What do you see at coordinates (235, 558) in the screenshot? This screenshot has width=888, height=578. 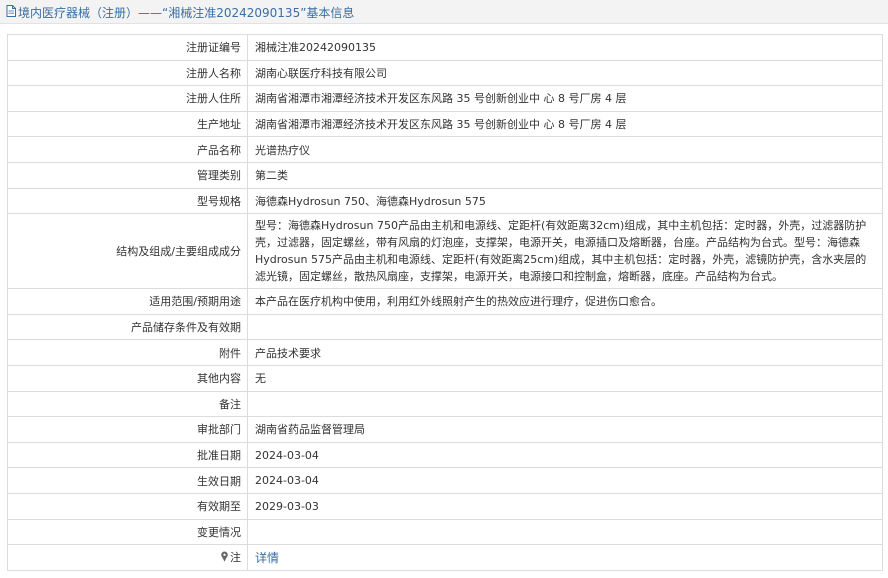 I see `note-label: 注` at bounding box center [235, 558].